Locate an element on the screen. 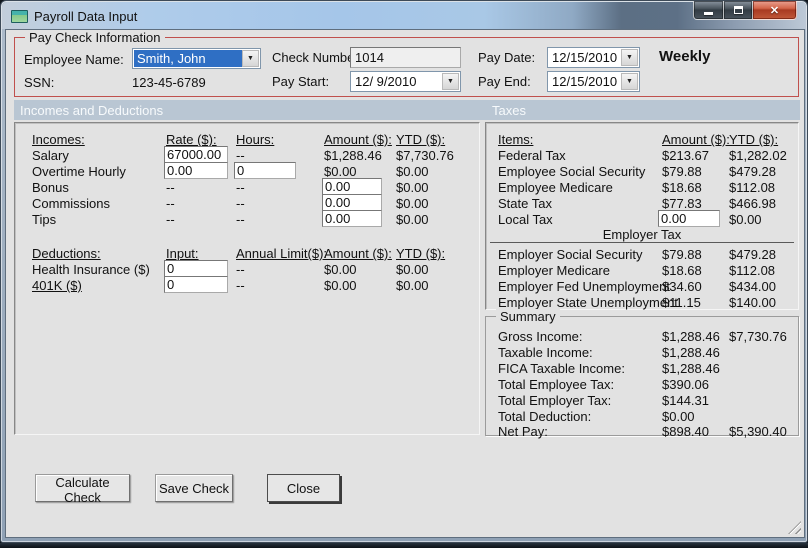  summary-row-taxable-income: Taxable Income: $1,288.46 is located at coordinates (642, 353).